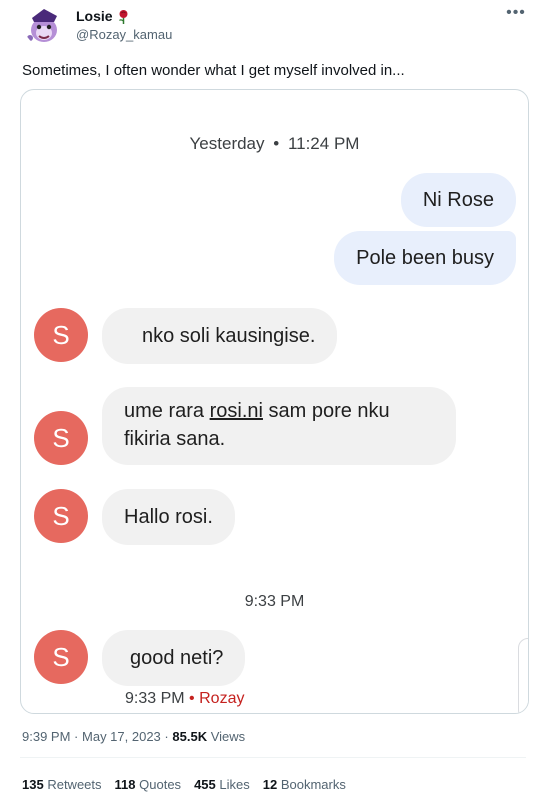 The width and height of the screenshot is (546, 800). I want to click on stat-count: 12, so click(270, 784).